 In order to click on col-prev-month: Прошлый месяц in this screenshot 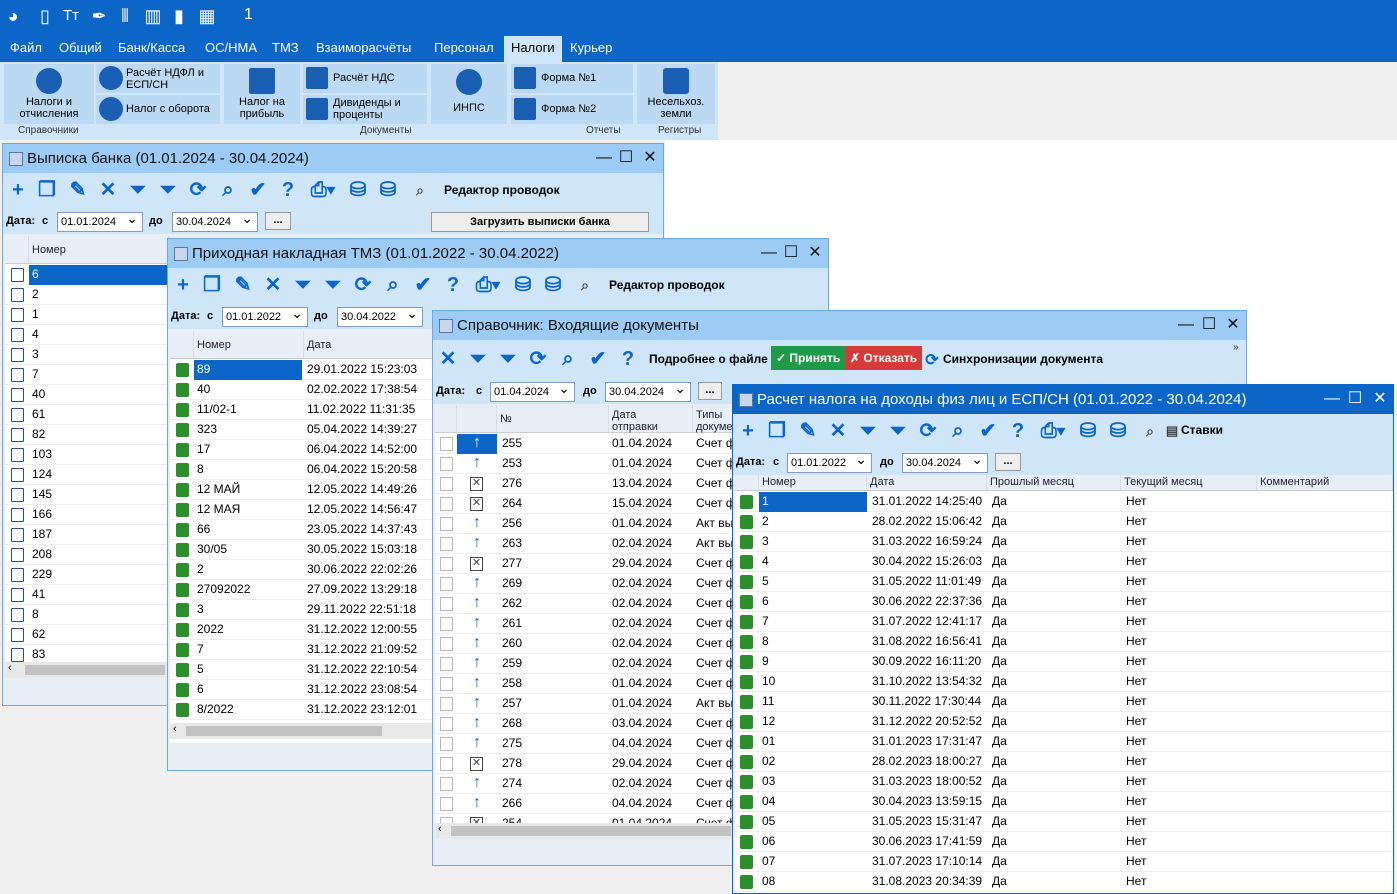, I will do `click(1054, 482)`.